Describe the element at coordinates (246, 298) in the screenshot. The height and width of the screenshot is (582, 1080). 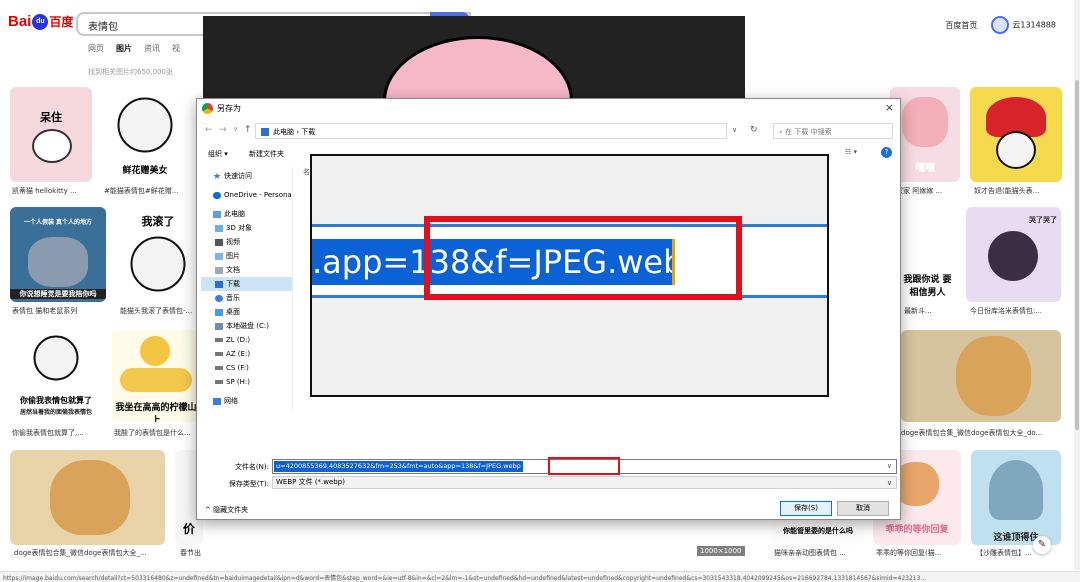
I see `nav-music: 音乐` at that location.